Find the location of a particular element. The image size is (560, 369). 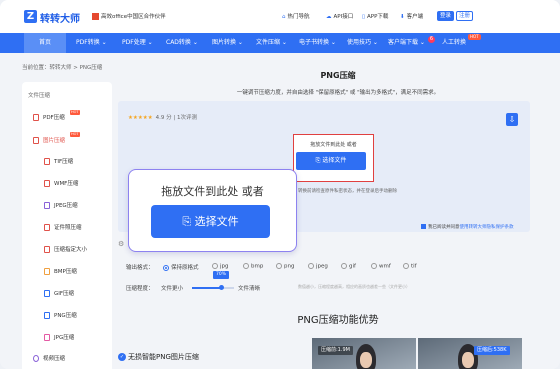

nav-pdf-convert: PDF转换 ⌄ is located at coordinates (91, 43).